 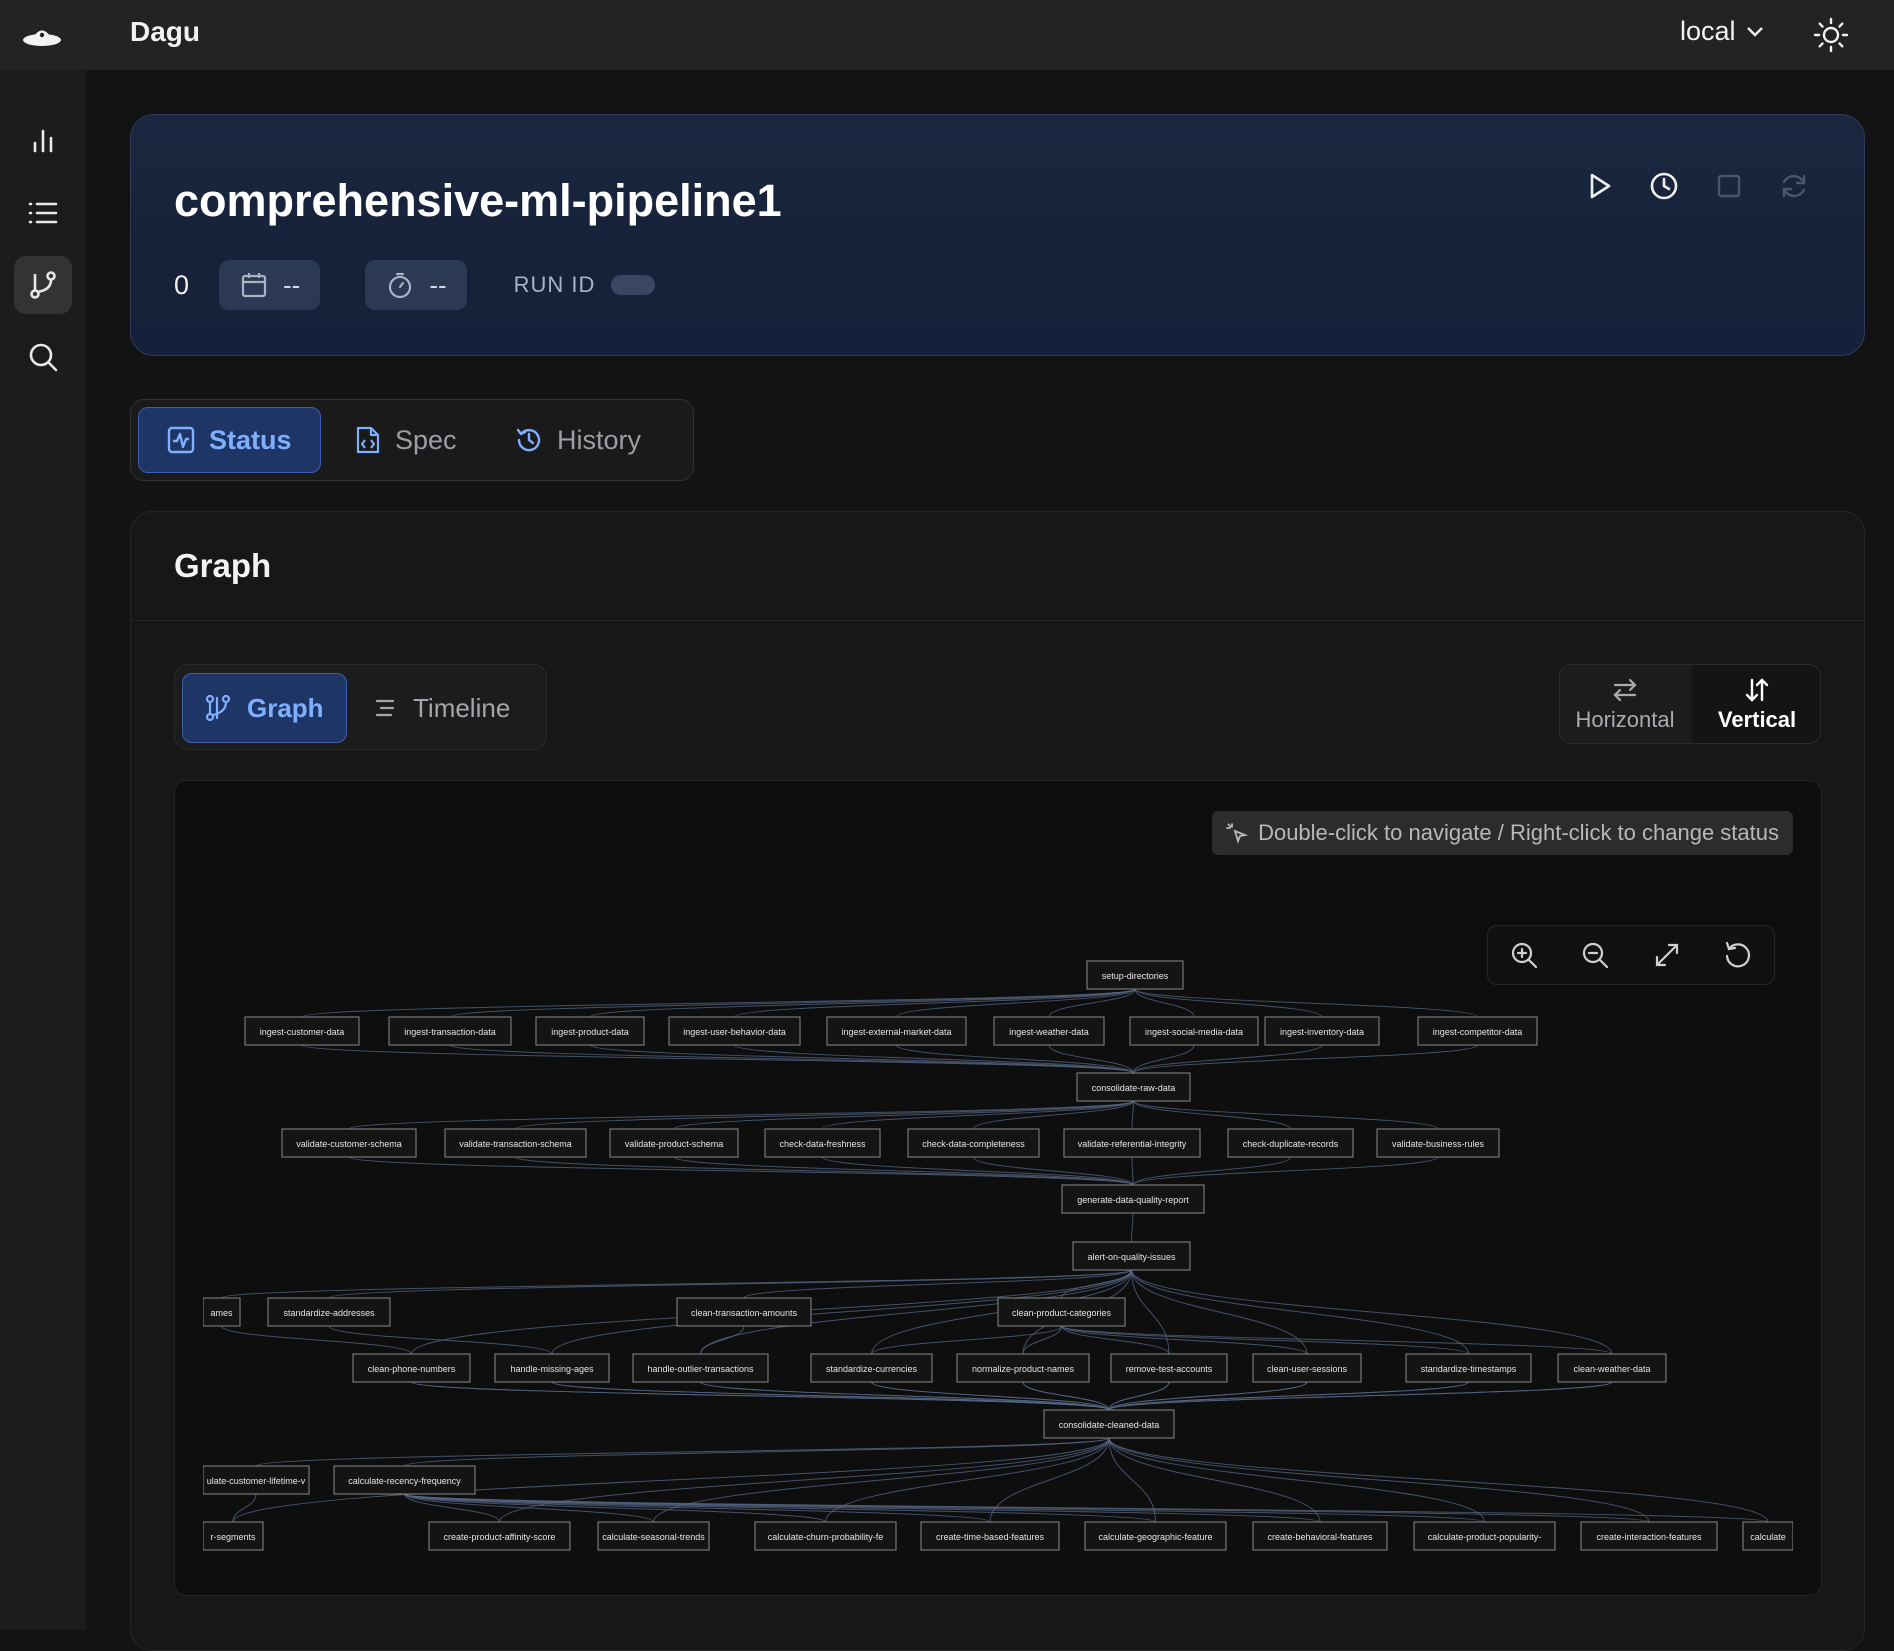 I want to click on horizontal-button: Horizontal, so click(x=1625, y=704).